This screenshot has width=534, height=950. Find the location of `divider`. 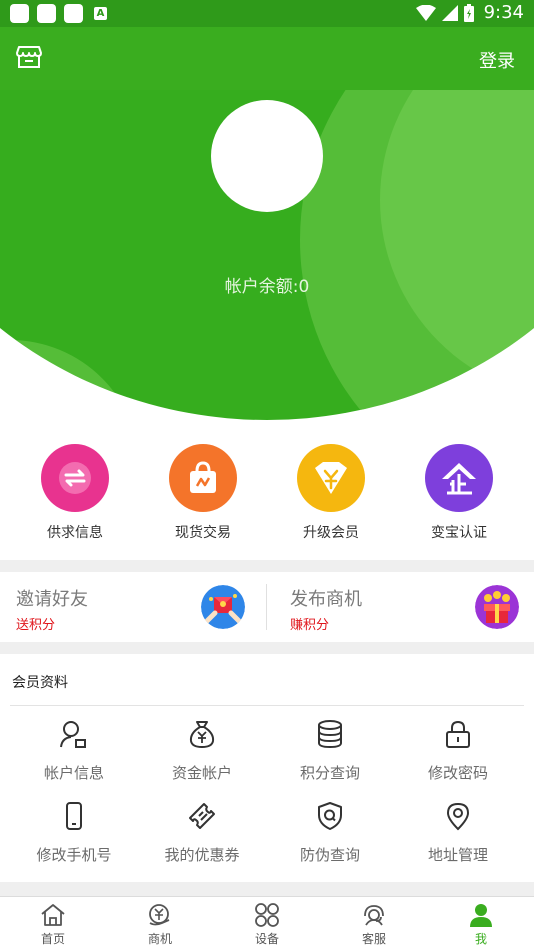

divider is located at coordinates (267, 705).